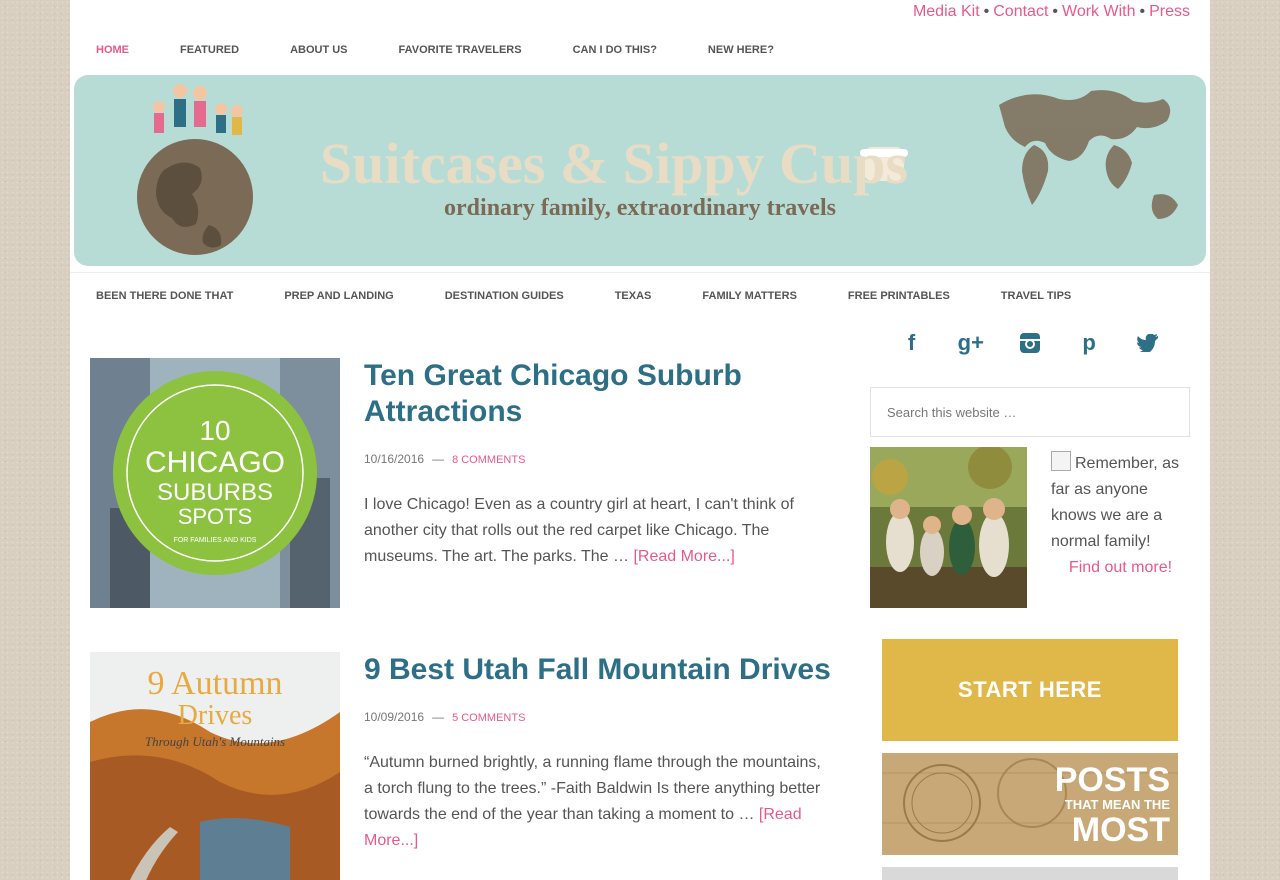 This screenshot has width=1280, height=880. I want to click on nav-can-i-do-this: CAN I DO THIS?, so click(615, 50).